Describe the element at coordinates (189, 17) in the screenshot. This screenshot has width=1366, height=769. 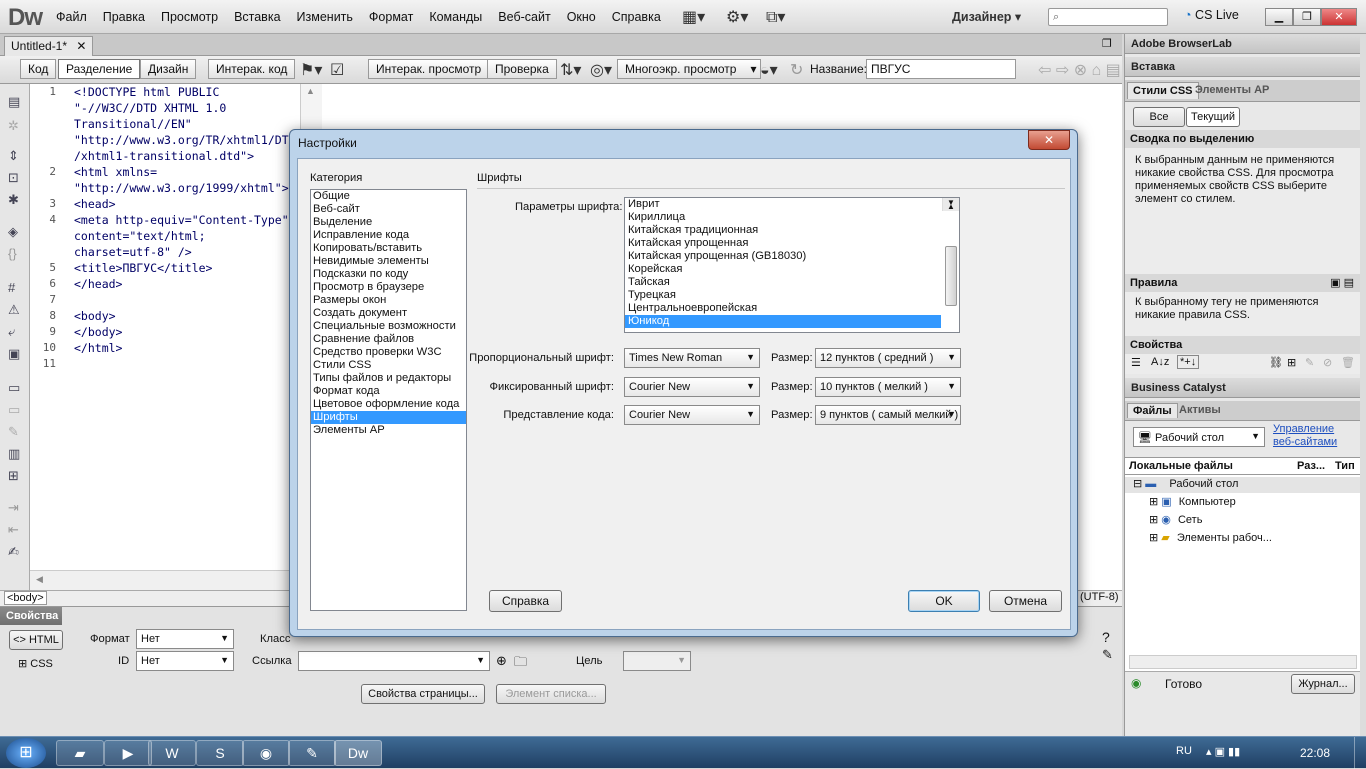
I see `menu-item: Просмотр` at that location.